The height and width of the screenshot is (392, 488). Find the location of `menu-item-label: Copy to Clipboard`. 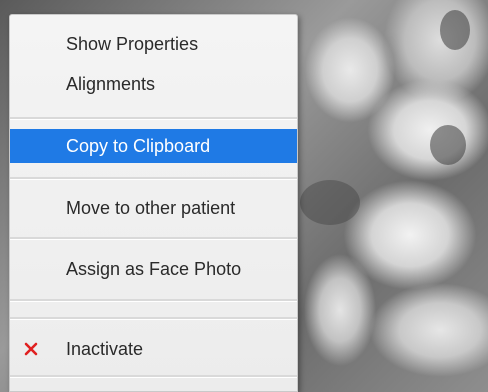

menu-item-label: Copy to Clipboard is located at coordinates (138, 145).